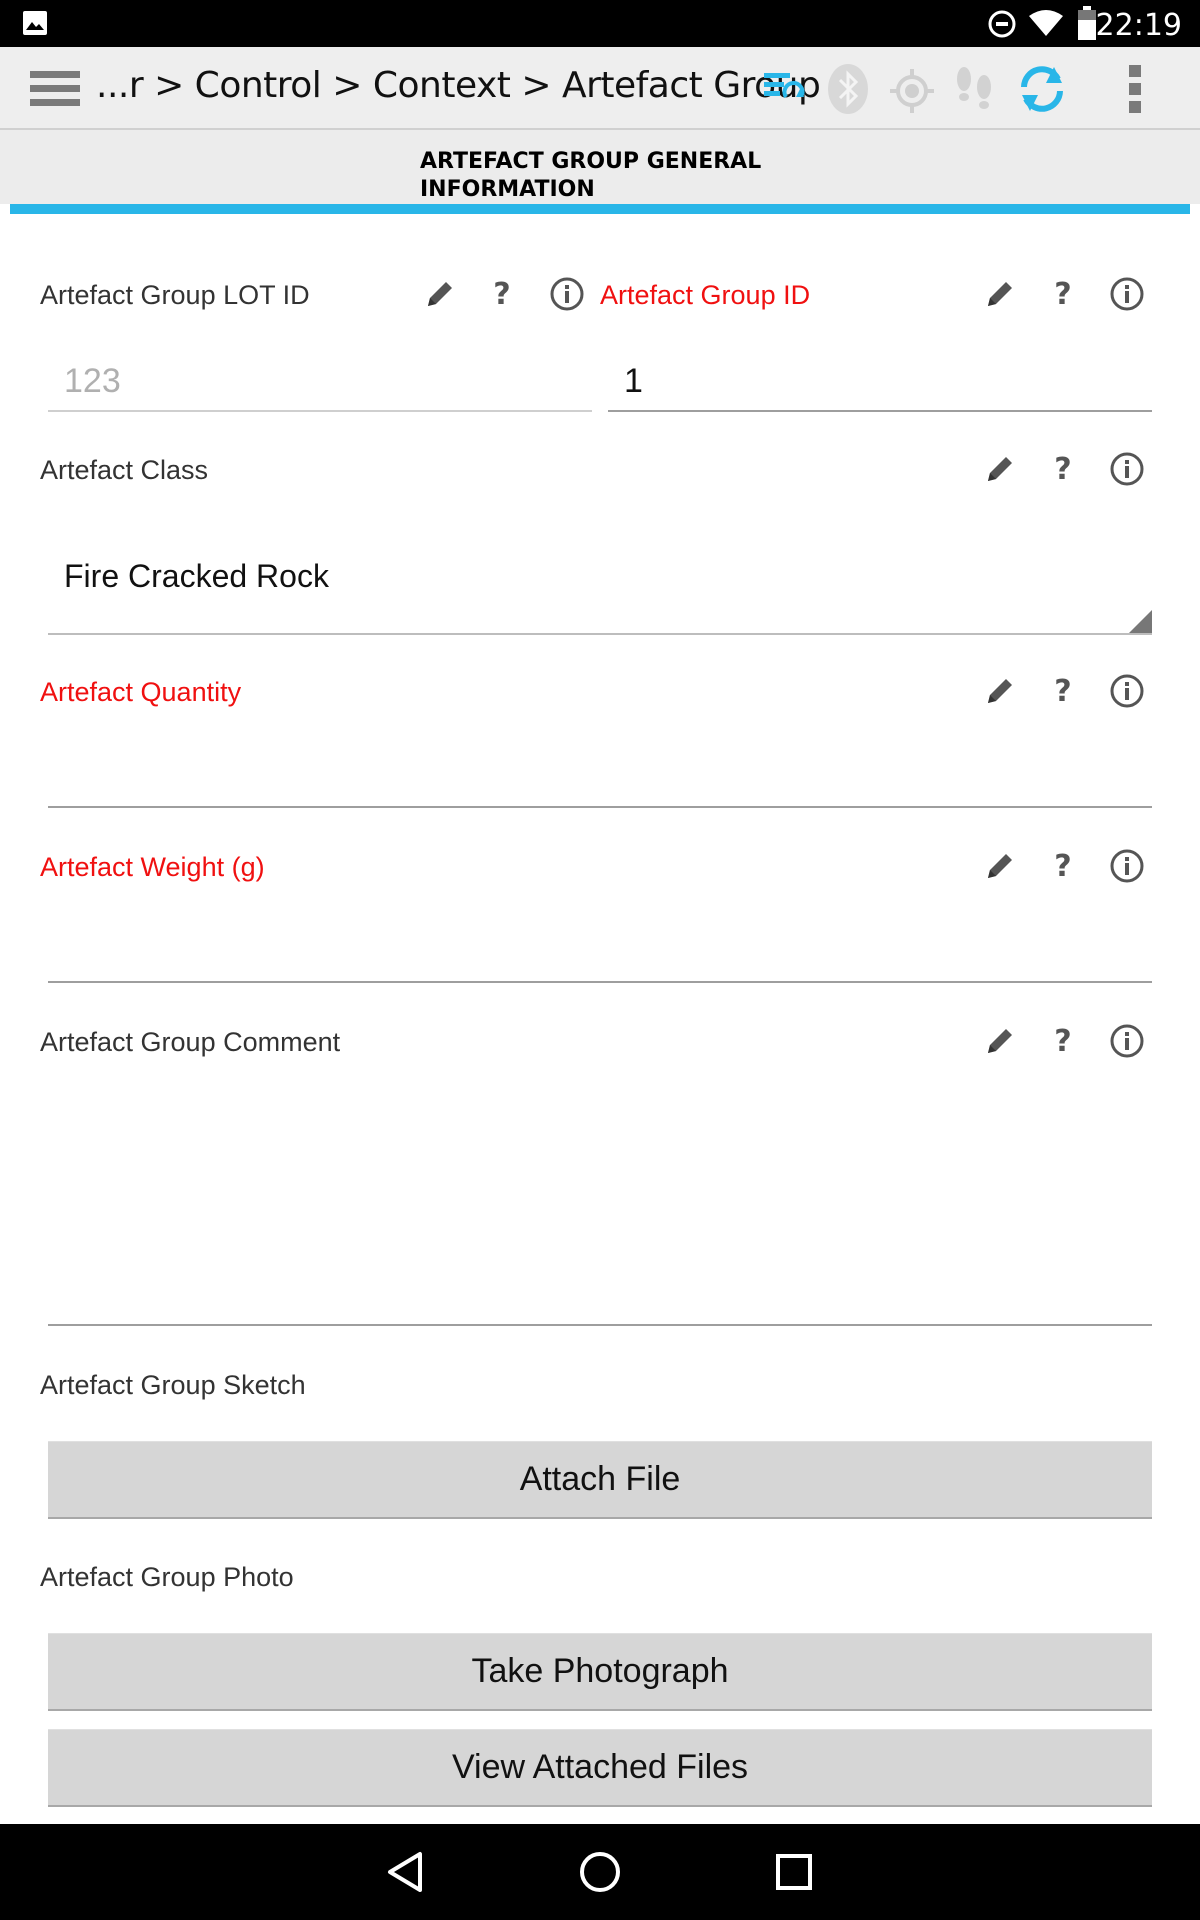  Describe the element at coordinates (600, 634) in the screenshot. I see `artefact-class-underline` at that location.